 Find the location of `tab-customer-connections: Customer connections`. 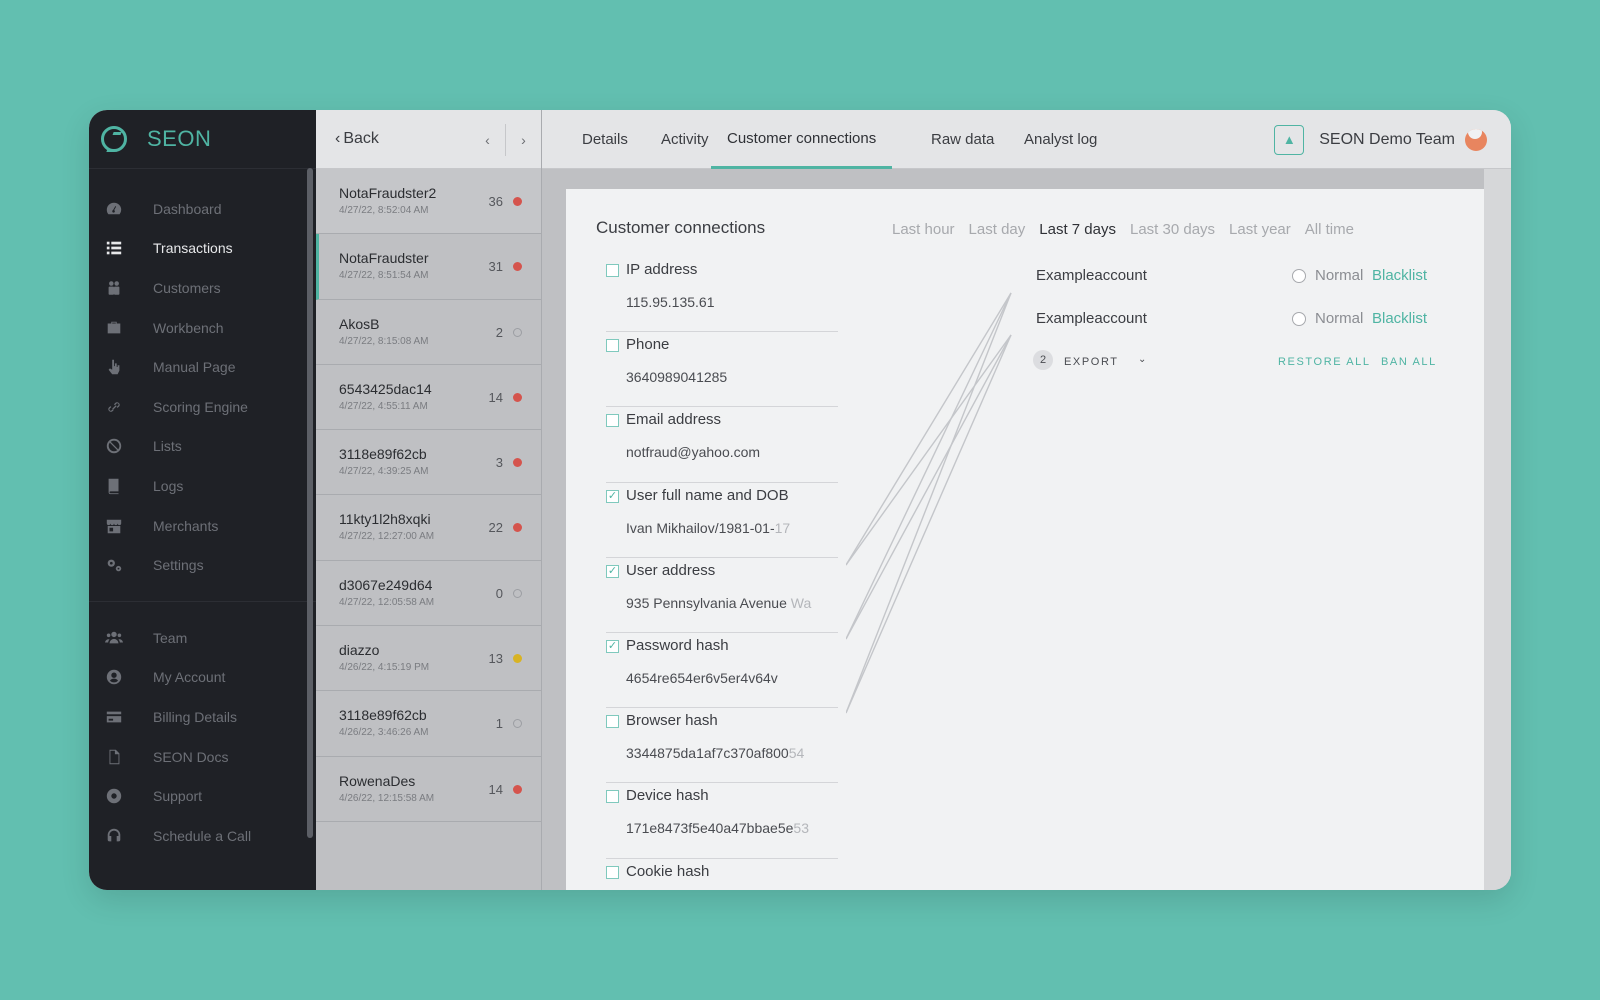

tab-customer-connections: Customer connections is located at coordinates (802, 139).